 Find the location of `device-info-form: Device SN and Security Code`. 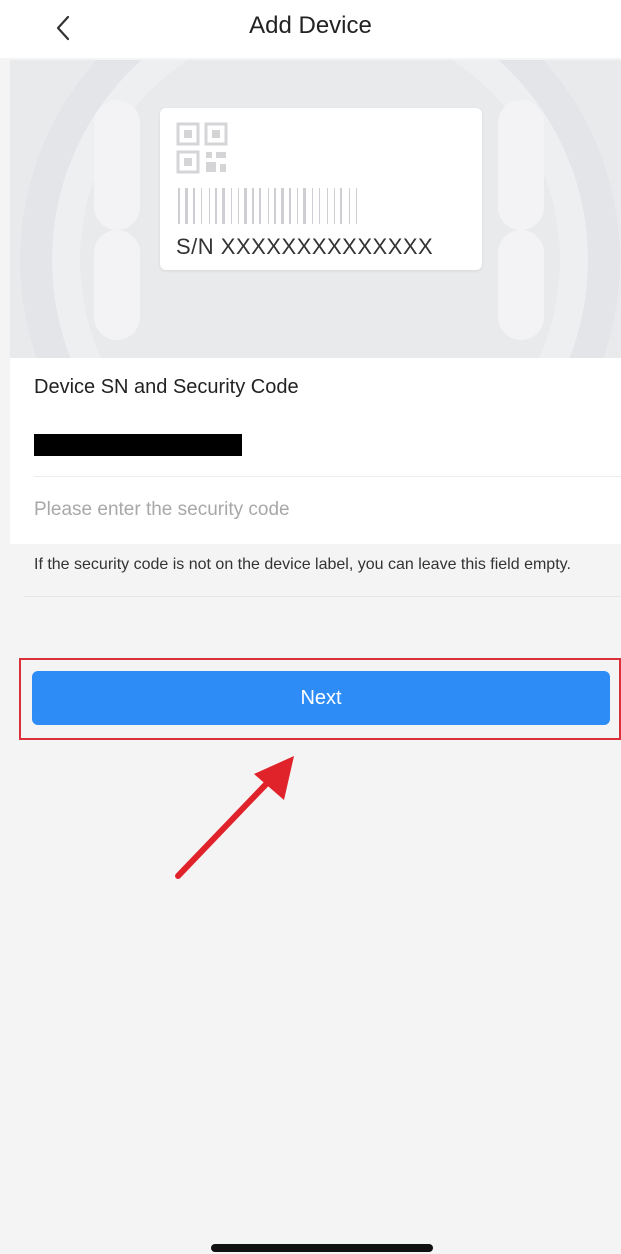

device-info-form: Device SN and Security Code is located at coordinates (315, 451).